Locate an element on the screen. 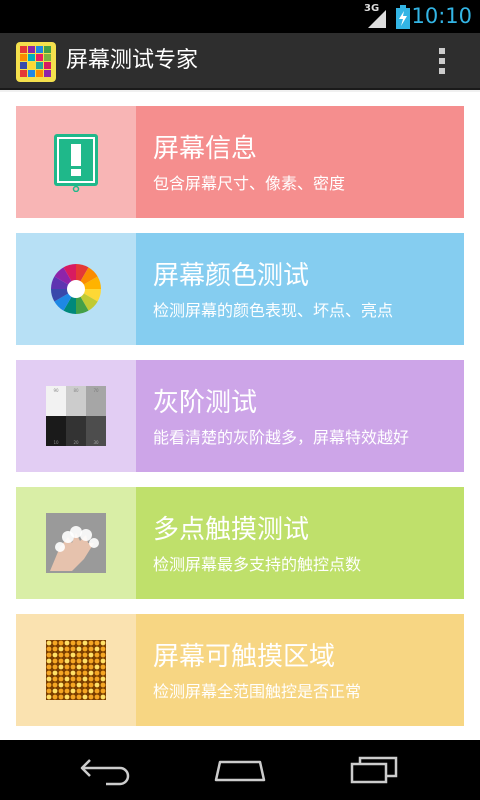  card-title: 屏幕颜色测试 is located at coordinates (231, 276).